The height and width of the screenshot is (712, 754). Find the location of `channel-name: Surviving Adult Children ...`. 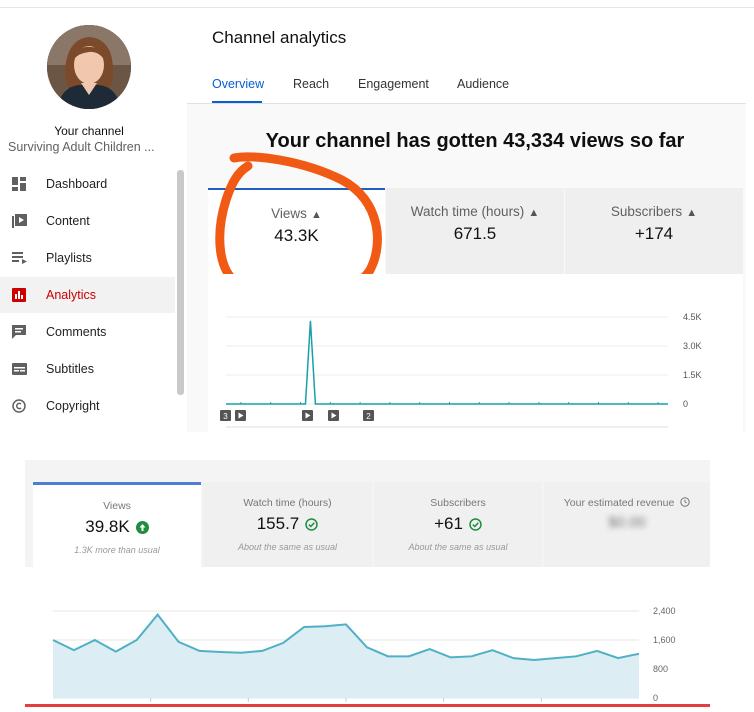

channel-name: Surviving Adult Children ... is located at coordinates (81, 147).